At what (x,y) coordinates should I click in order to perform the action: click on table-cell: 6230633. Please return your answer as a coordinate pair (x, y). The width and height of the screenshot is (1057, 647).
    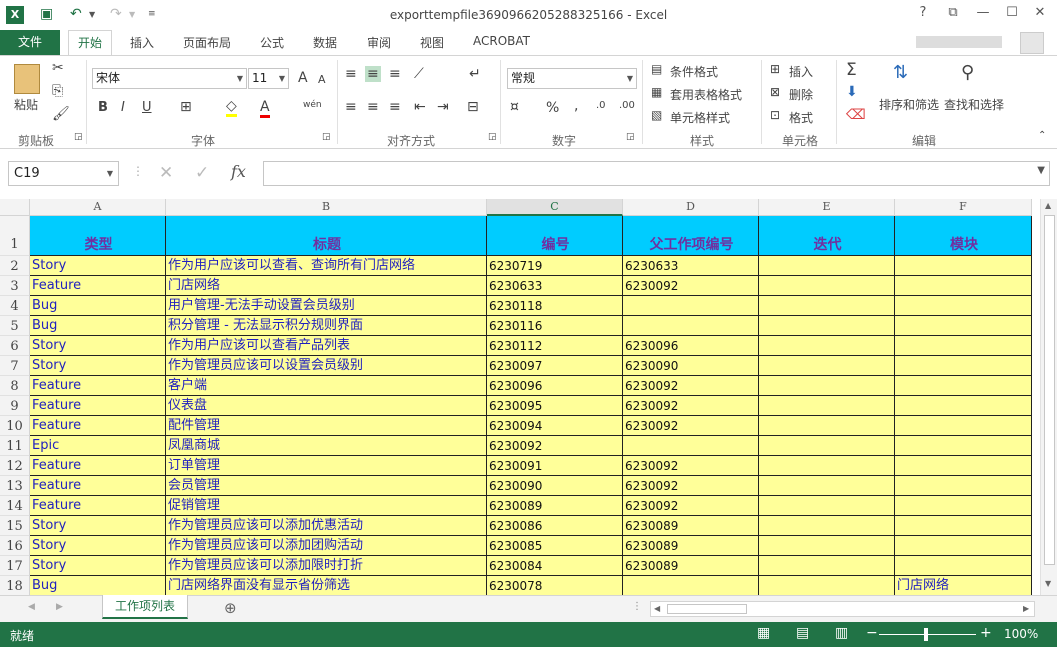
    Looking at the image, I should click on (691, 266).